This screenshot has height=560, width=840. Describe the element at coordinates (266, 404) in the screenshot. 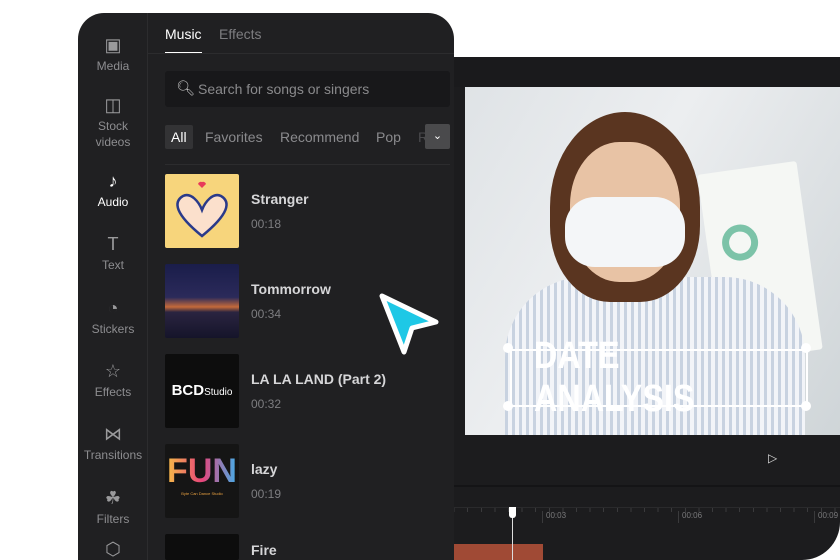

I see `song-duration: 00:32` at that location.